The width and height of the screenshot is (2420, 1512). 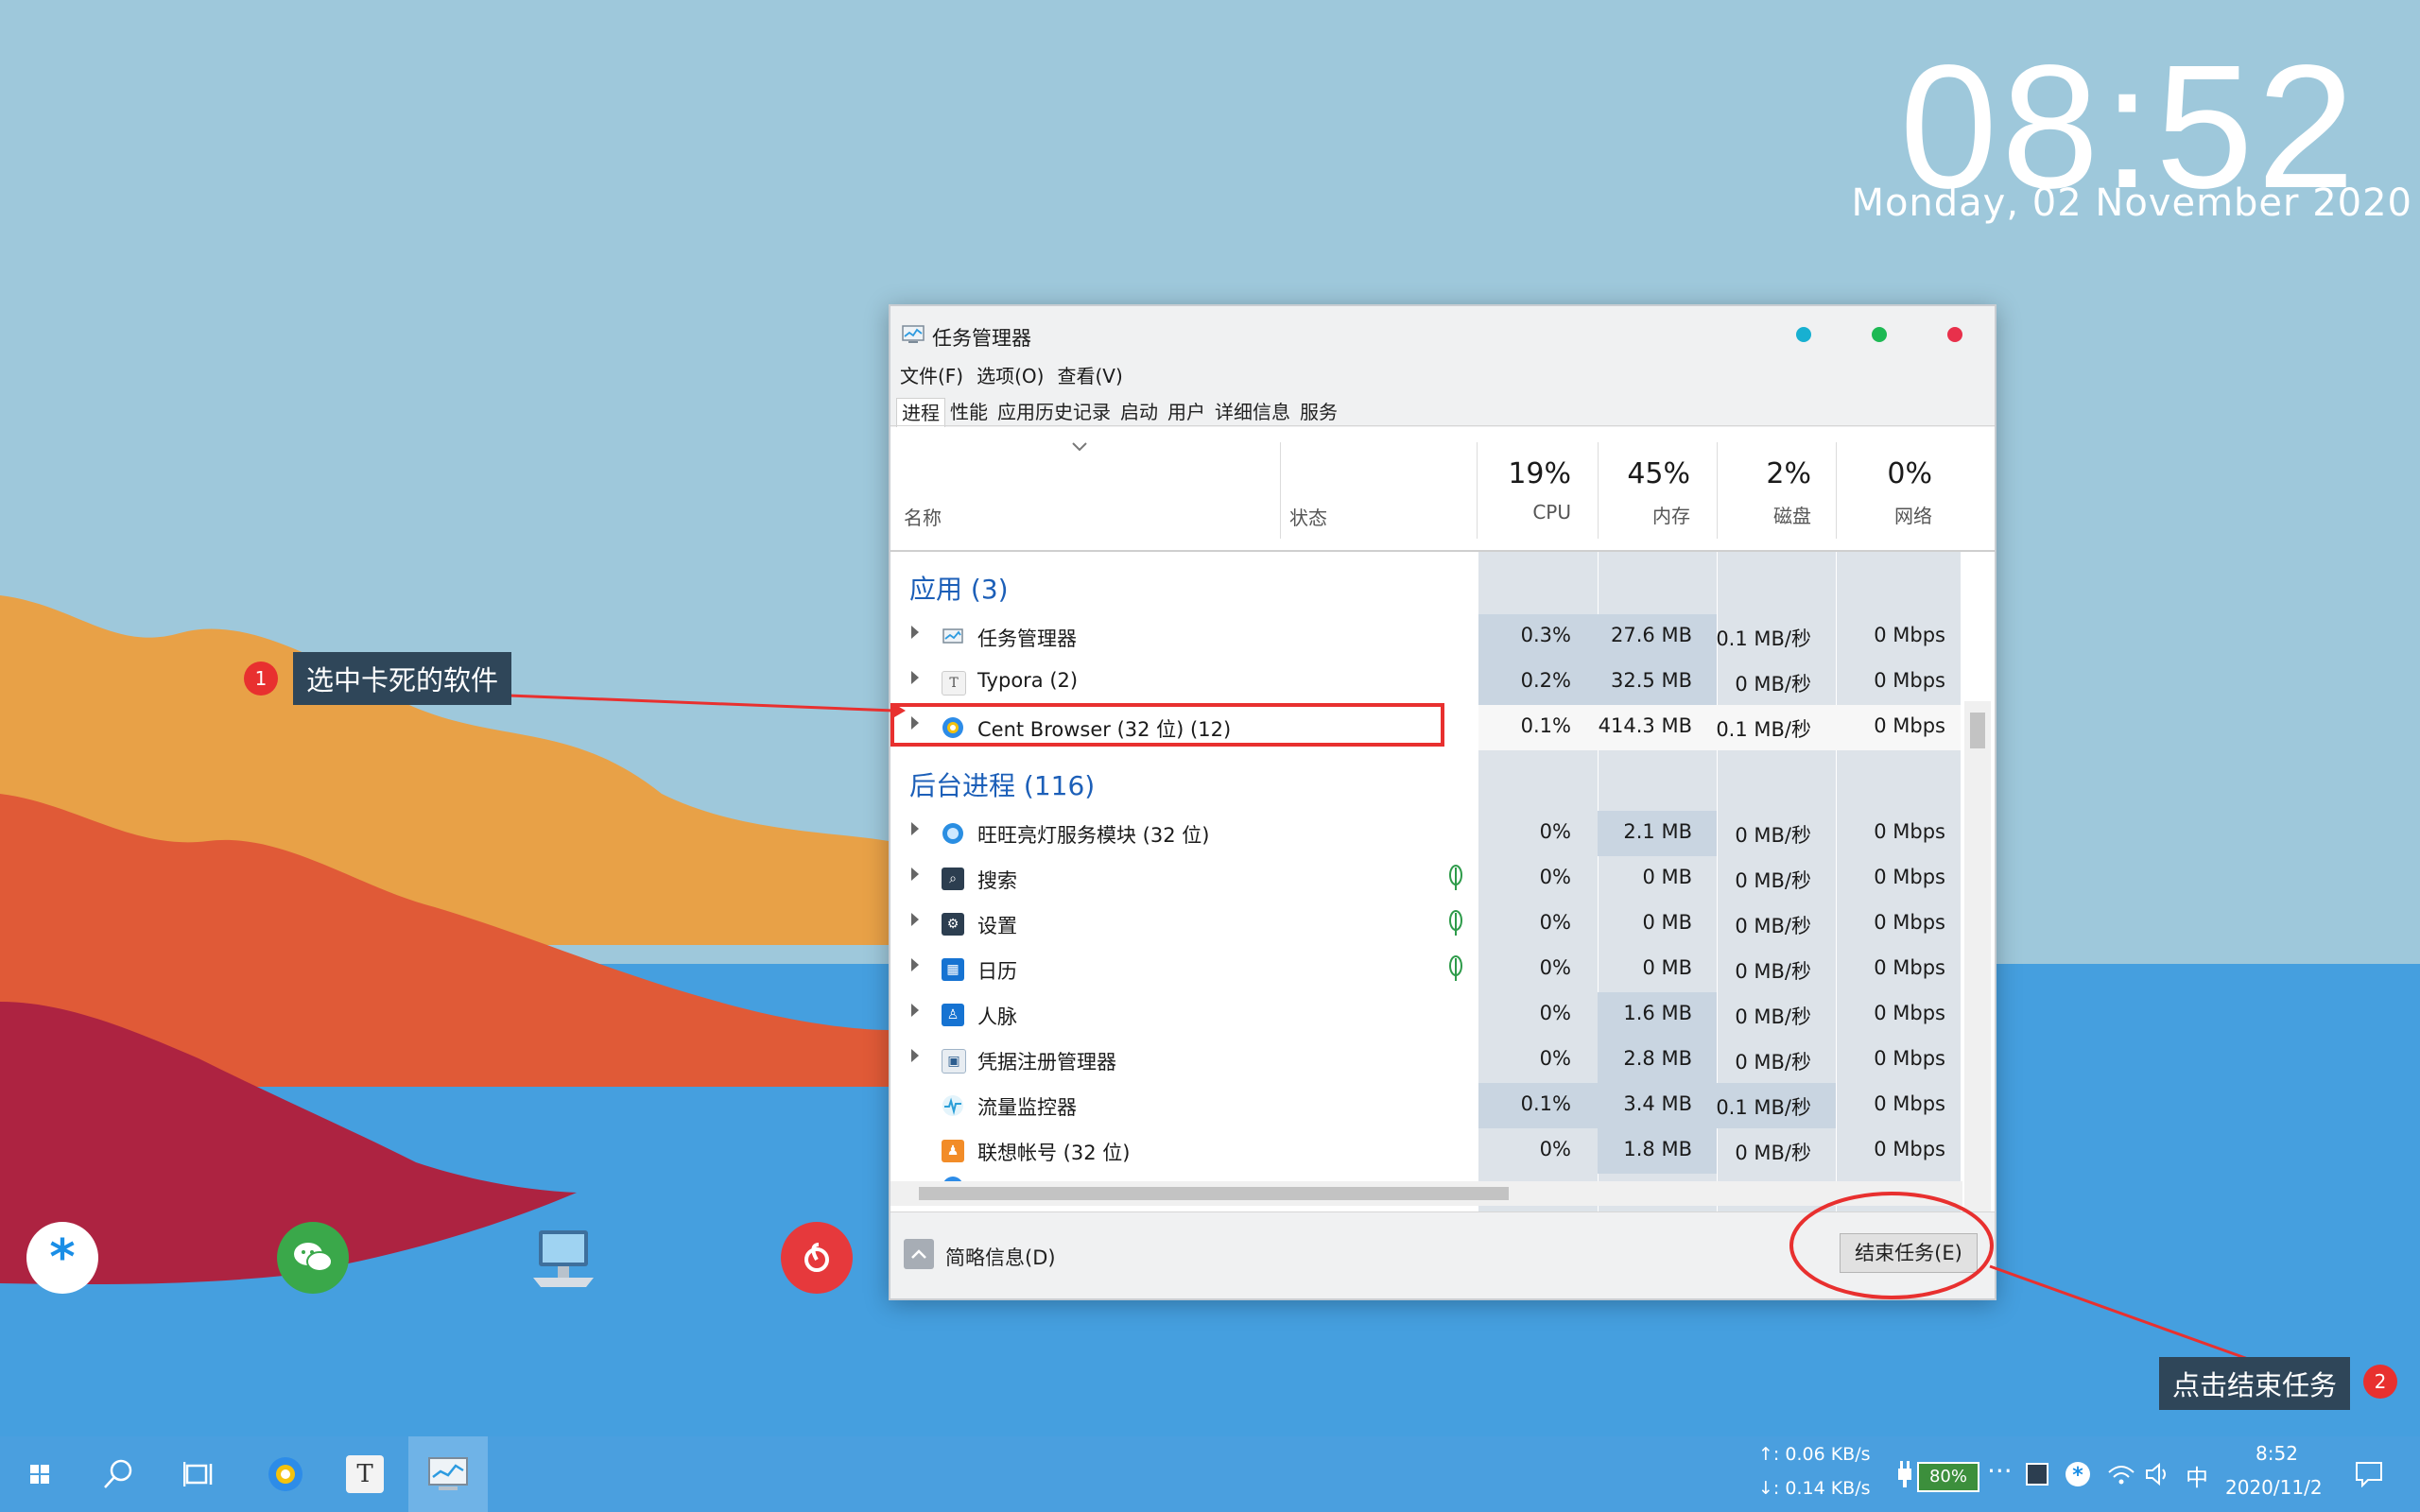 I want to click on battery-indicator: 80%, so click(x=1948, y=1477).